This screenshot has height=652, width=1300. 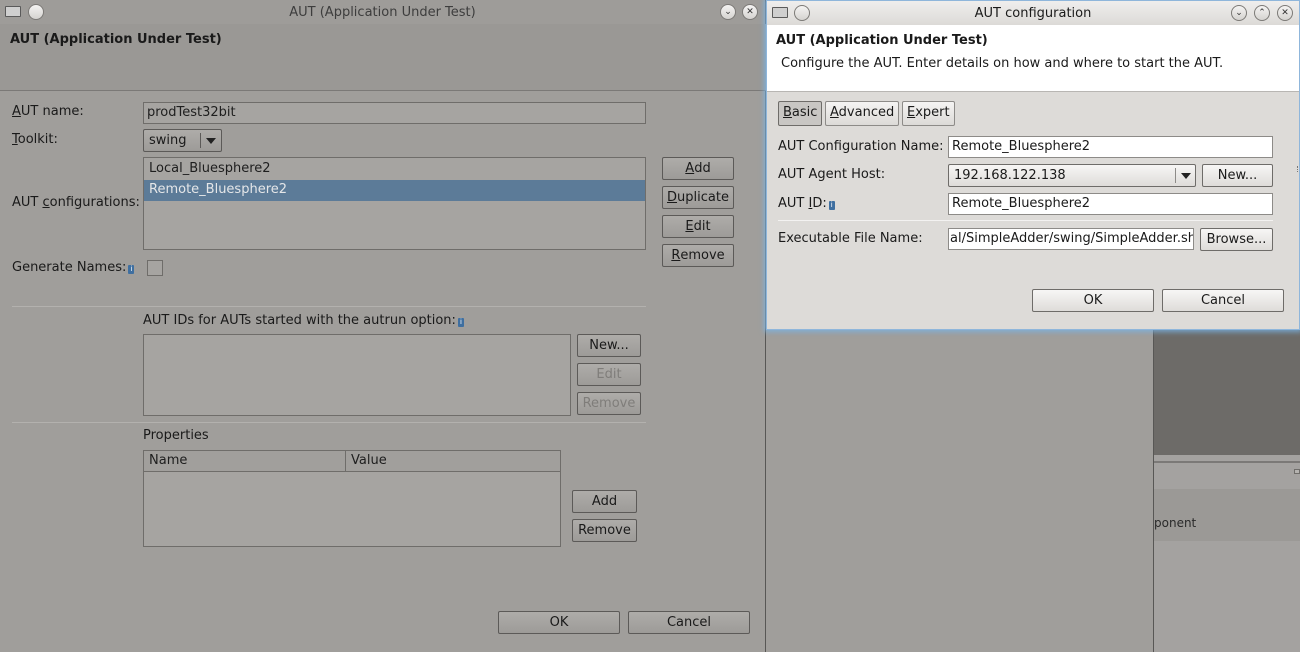 I want to click on executable-file-input: al/SimpleAdder/swing/SimpleAdder.sh, so click(x=1071, y=239).